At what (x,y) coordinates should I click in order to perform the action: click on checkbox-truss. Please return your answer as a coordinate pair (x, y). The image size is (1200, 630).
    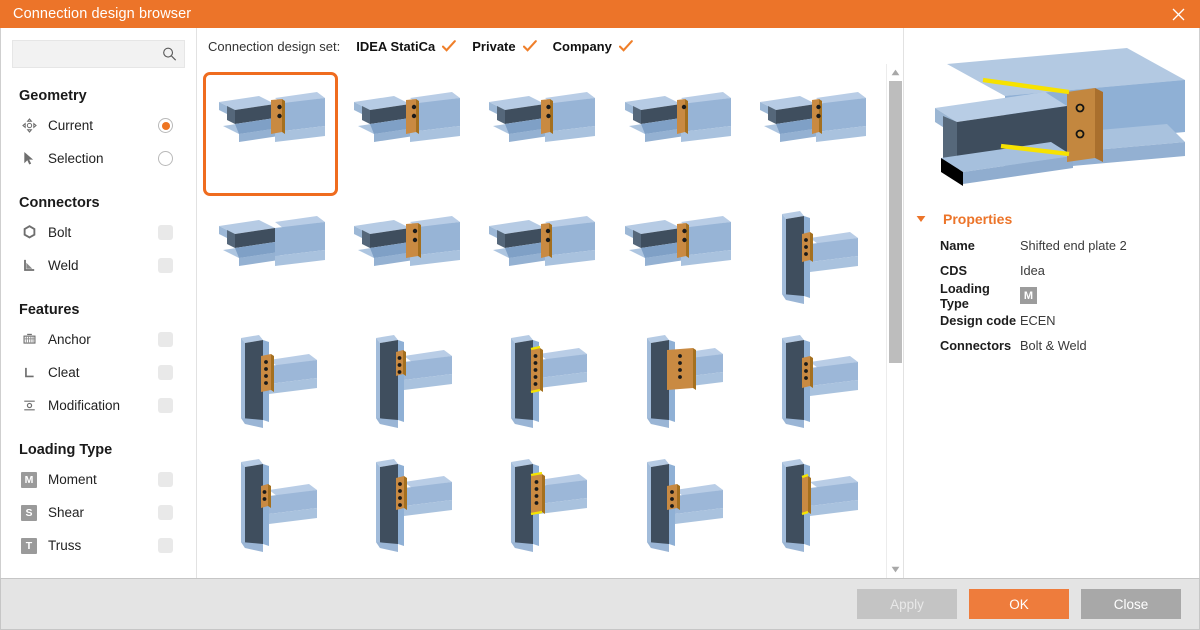
    Looking at the image, I should click on (165, 545).